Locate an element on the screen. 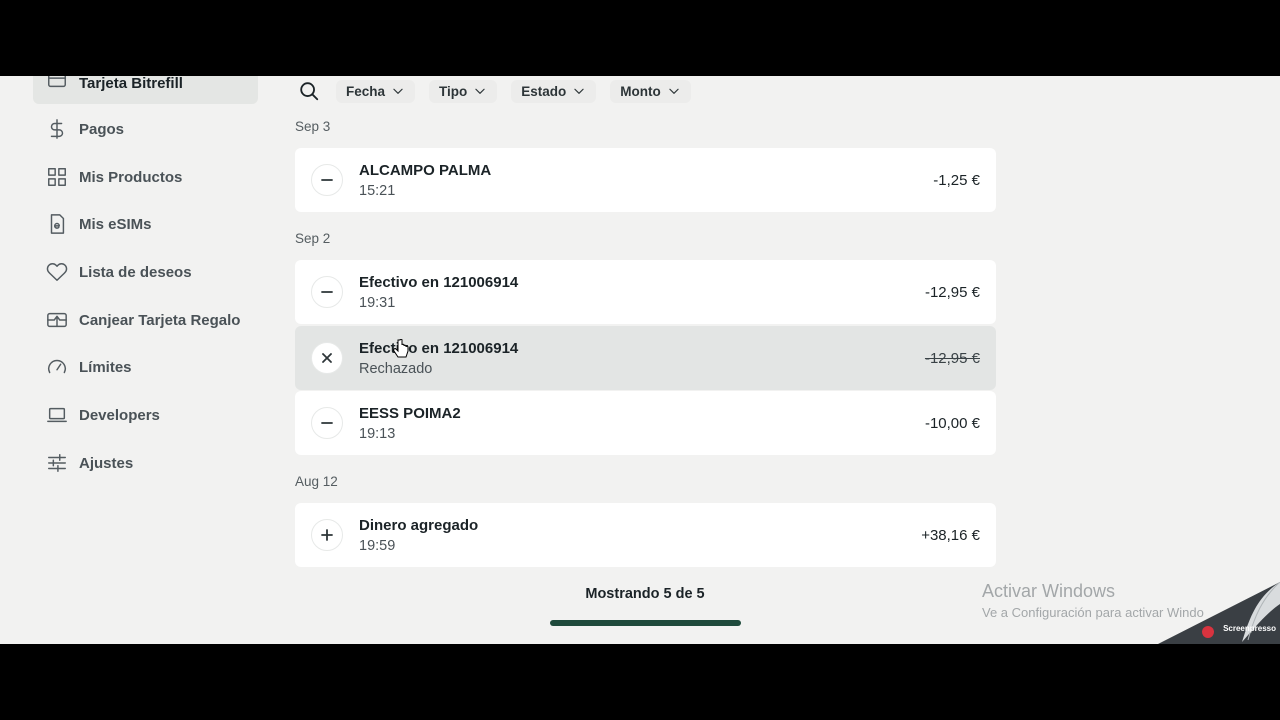 The image size is (1280, 720). search-icon is located at coordinates (309, 91).